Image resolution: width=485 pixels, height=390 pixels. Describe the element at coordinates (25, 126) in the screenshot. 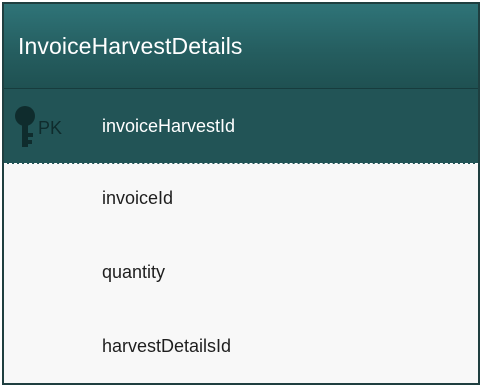

I see `key-icon` at that location.